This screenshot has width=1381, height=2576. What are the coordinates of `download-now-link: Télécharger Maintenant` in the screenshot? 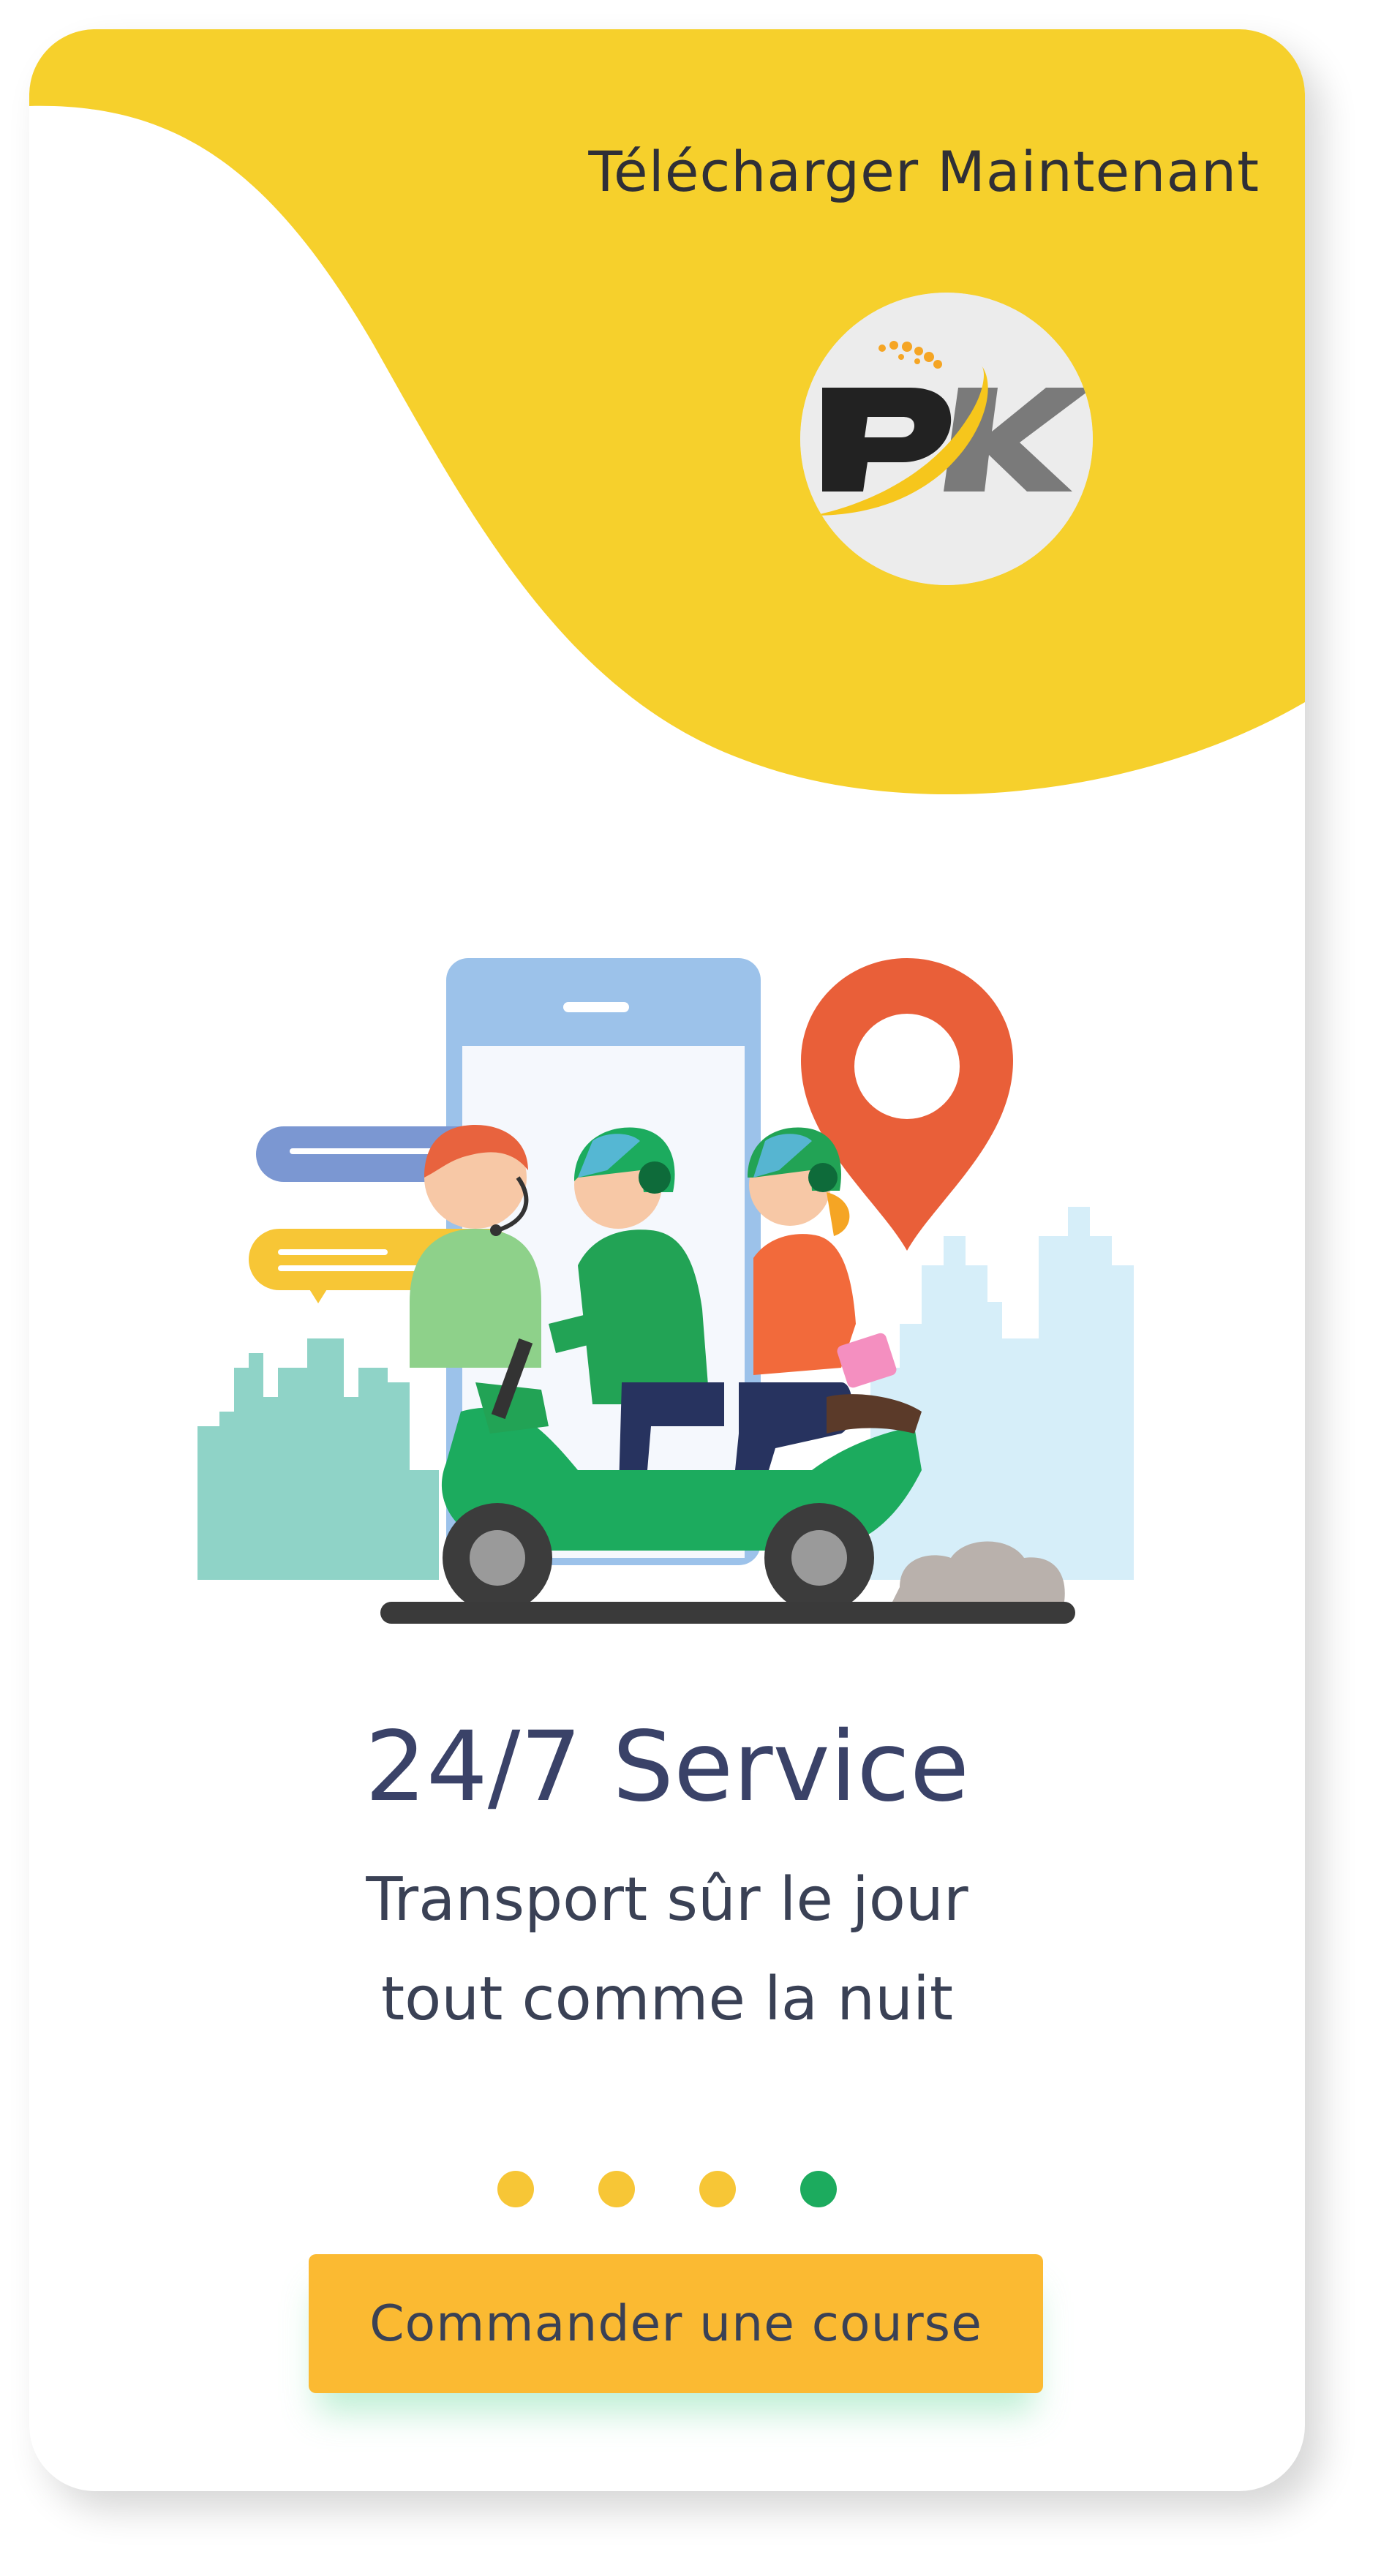 It's located at (924, 171).